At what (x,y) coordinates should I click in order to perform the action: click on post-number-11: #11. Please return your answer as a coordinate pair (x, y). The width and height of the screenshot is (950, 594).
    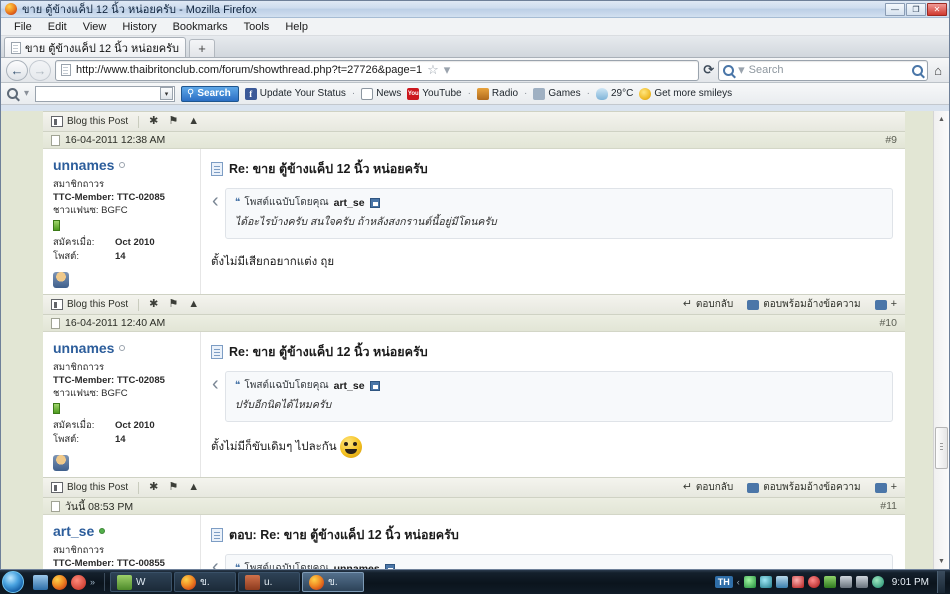
    Looking at the image, I should click on (888, 506).